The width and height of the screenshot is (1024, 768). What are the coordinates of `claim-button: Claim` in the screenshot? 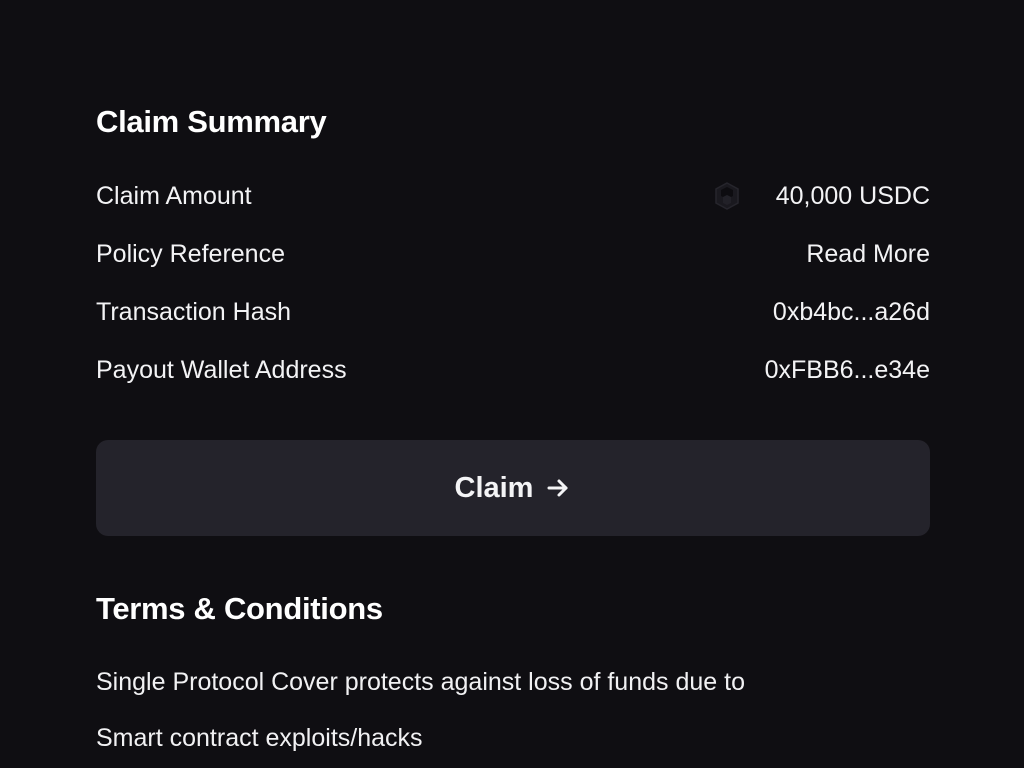 It's located at (513, 488).